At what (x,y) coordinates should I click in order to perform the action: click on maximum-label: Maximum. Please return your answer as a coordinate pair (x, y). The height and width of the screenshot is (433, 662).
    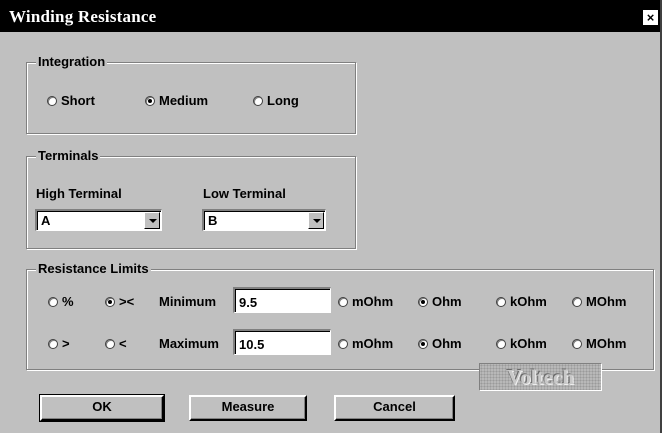
    Looking at the image, I should click on (189, 343).